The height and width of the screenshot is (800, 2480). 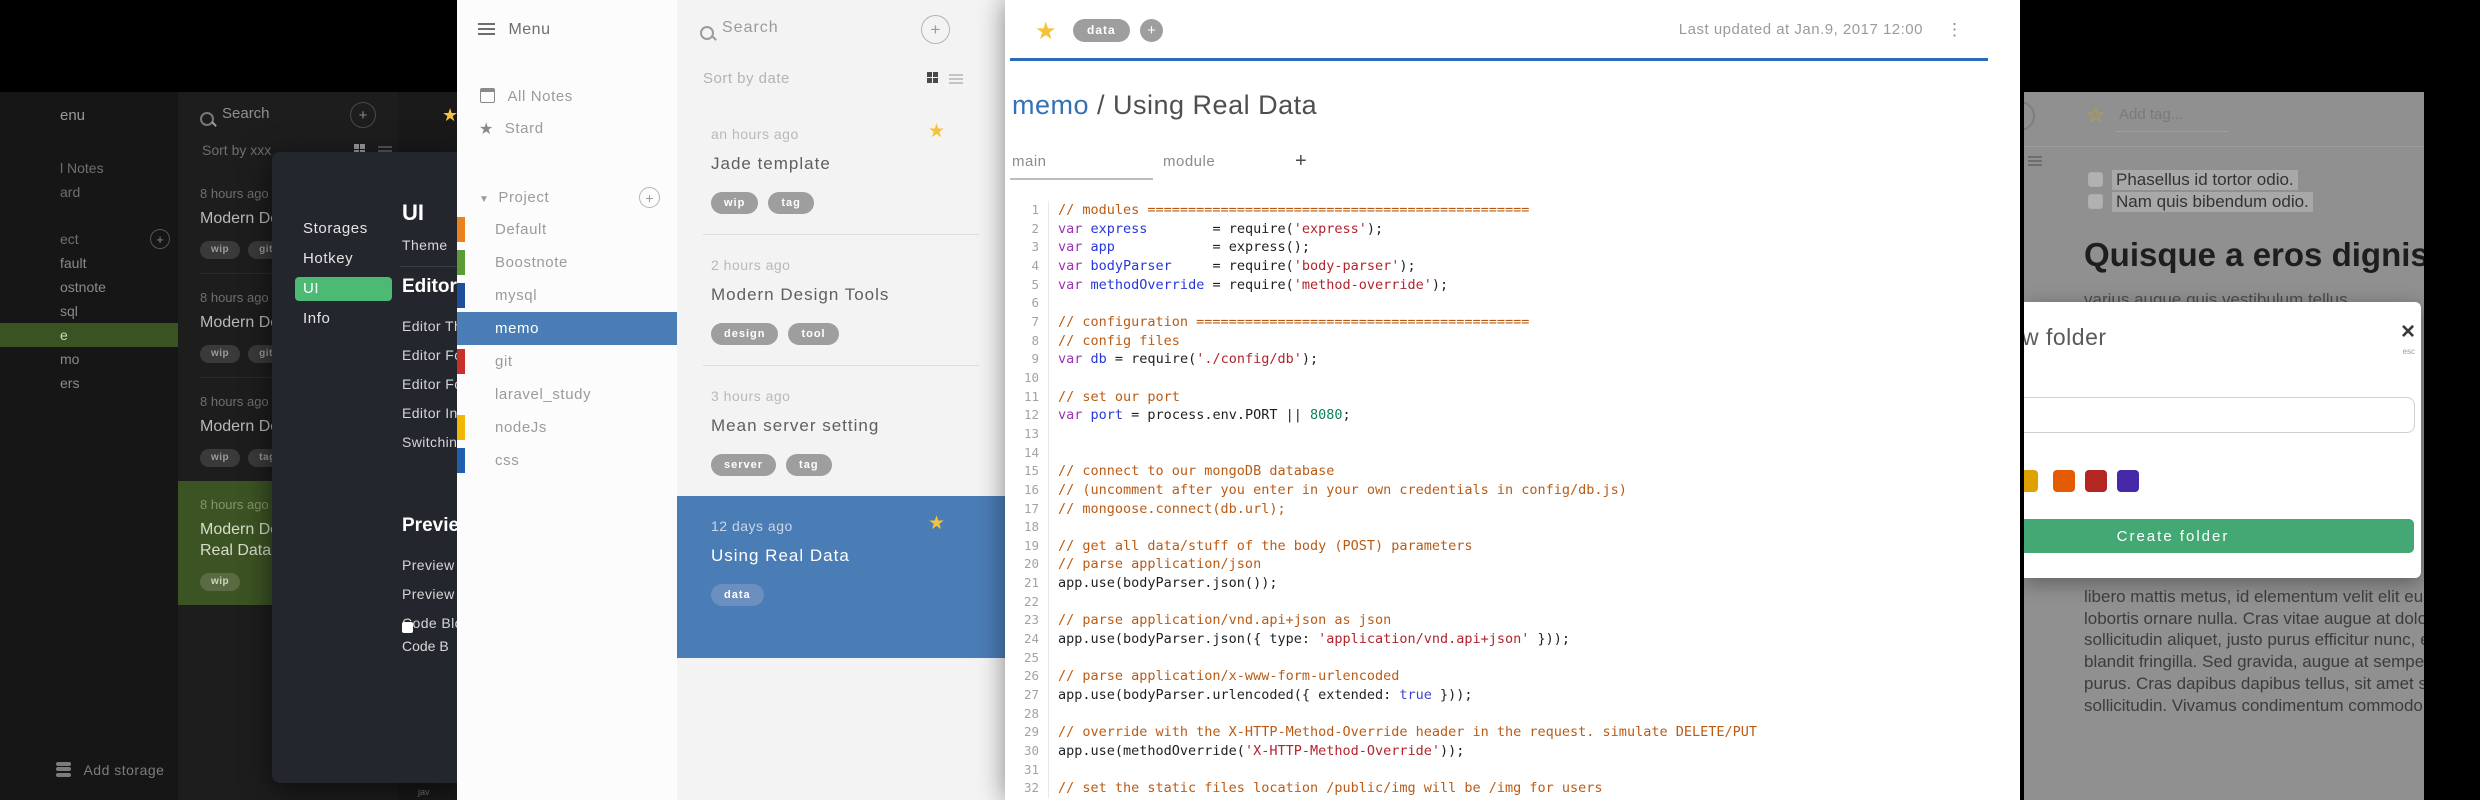 I want to click on folder-item-nodeJs: nodeJs, so click(x=567, y=427).